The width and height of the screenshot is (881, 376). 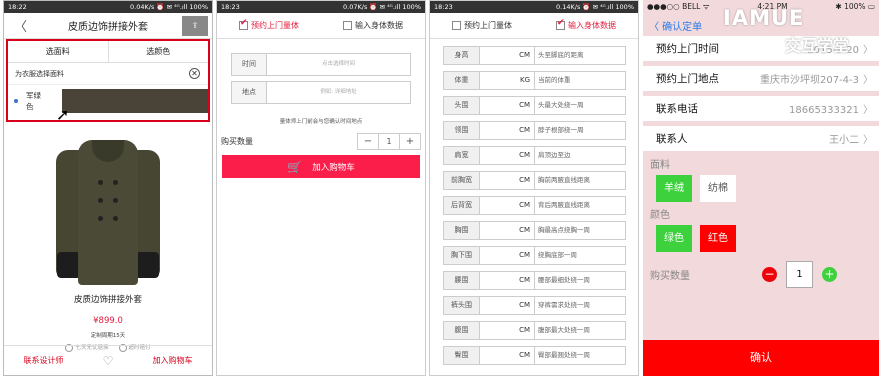 What do you see at coordinates (195, 26) in the screenshot?
I see `share-icon: ⇪` at bounding box center [195, 26].